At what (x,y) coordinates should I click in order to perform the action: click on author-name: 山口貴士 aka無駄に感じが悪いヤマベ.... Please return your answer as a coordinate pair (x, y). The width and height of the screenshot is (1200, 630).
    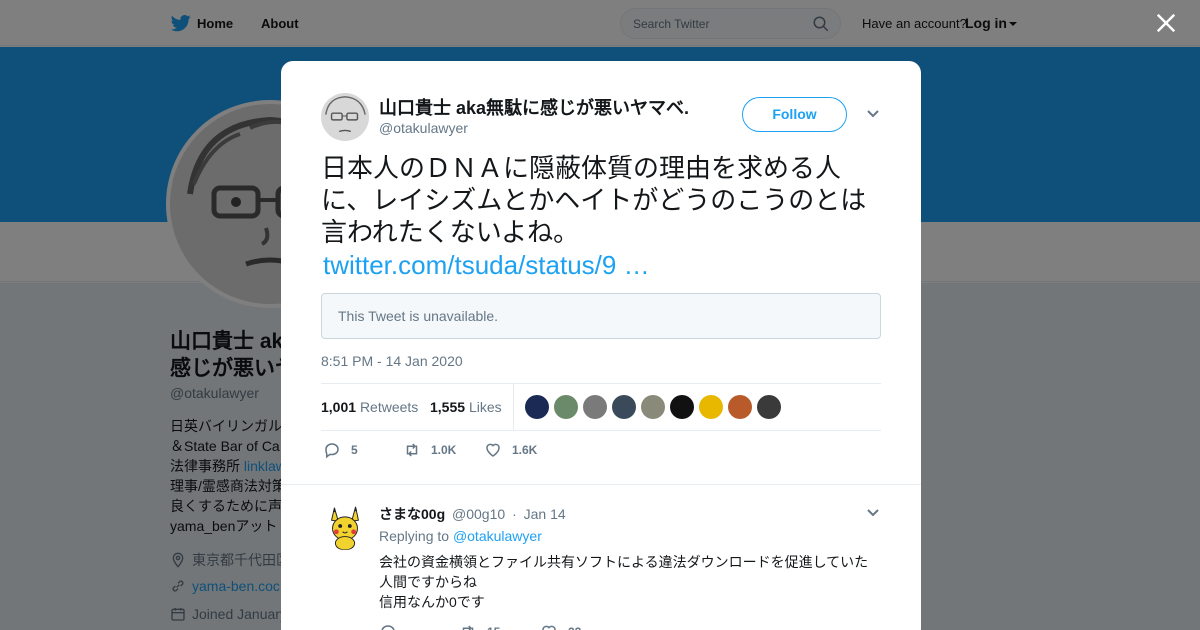
    Looking at the image, I should click on (534, 107).